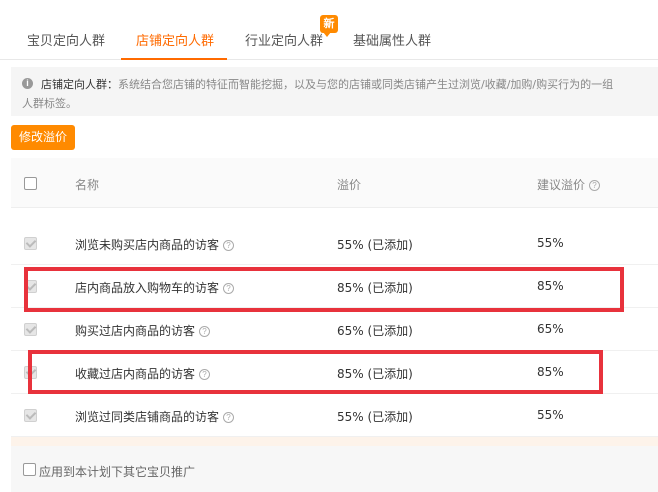 This screenshot has width=658, height=492. I want to click on footer-band, so click(334, 441).